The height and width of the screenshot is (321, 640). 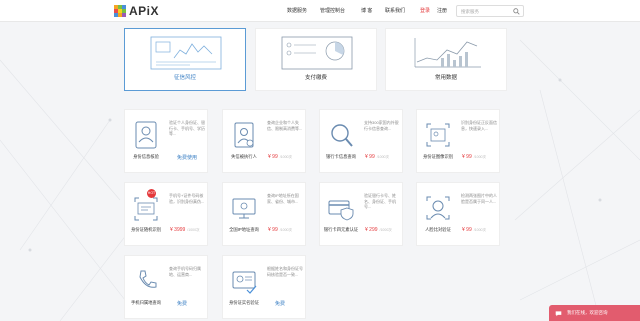 What do you see at coordinates (378, 230) in the screenshot?
I see `api-price: ¥ 299/1000次` at bounding box center [378, 230].